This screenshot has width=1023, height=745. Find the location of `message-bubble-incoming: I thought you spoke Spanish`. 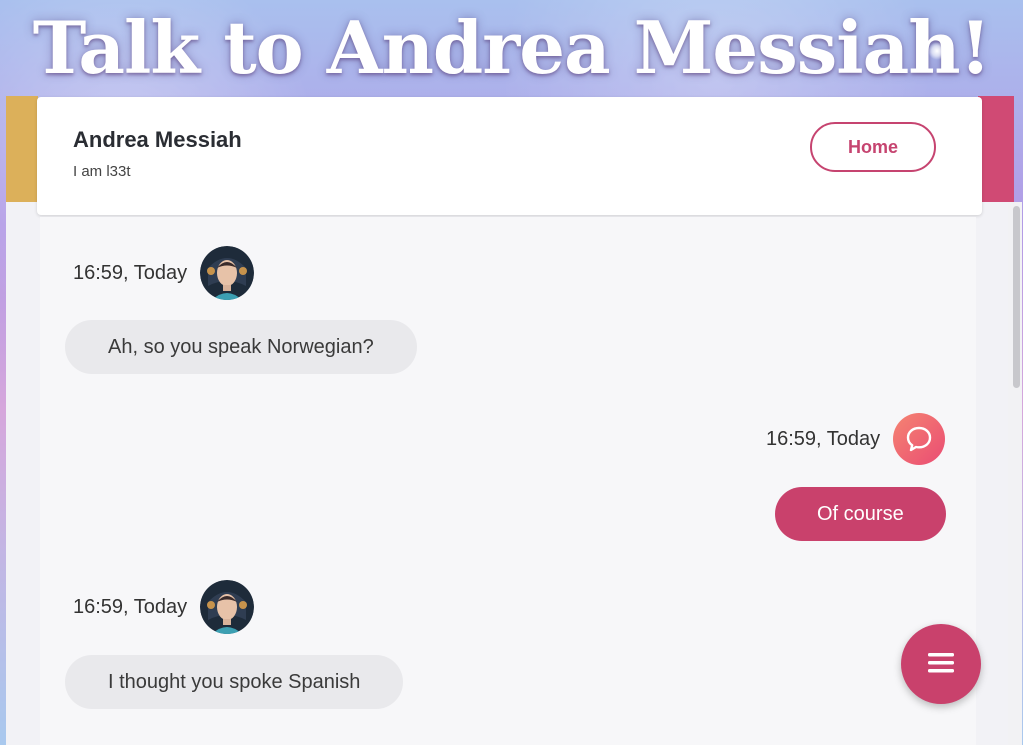

message-bubble-incoming: I thought you spoke Spanish is located at coordinates (234, 682).